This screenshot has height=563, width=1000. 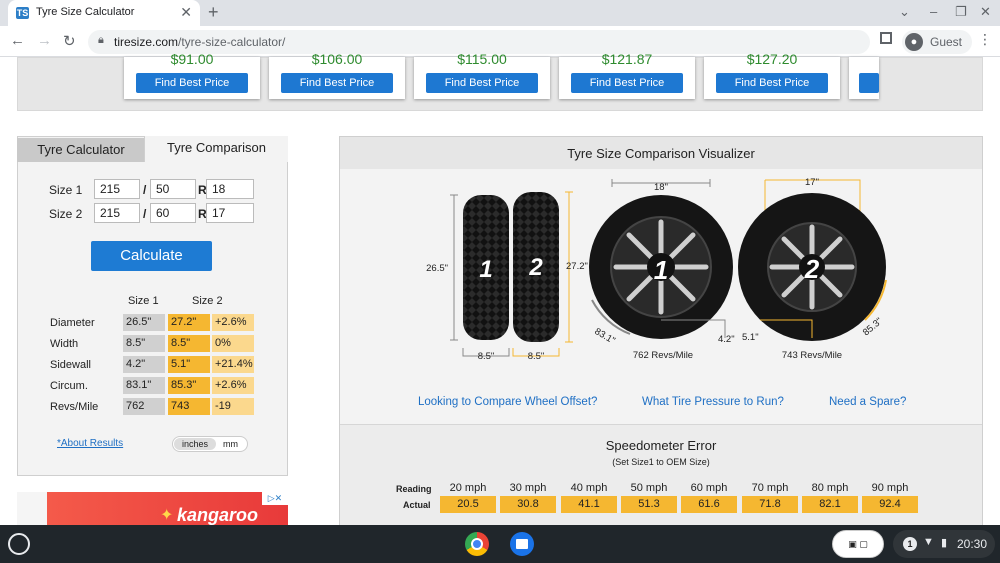 I want to click on calculate-button: Calculate, so click(x=151, y=256).